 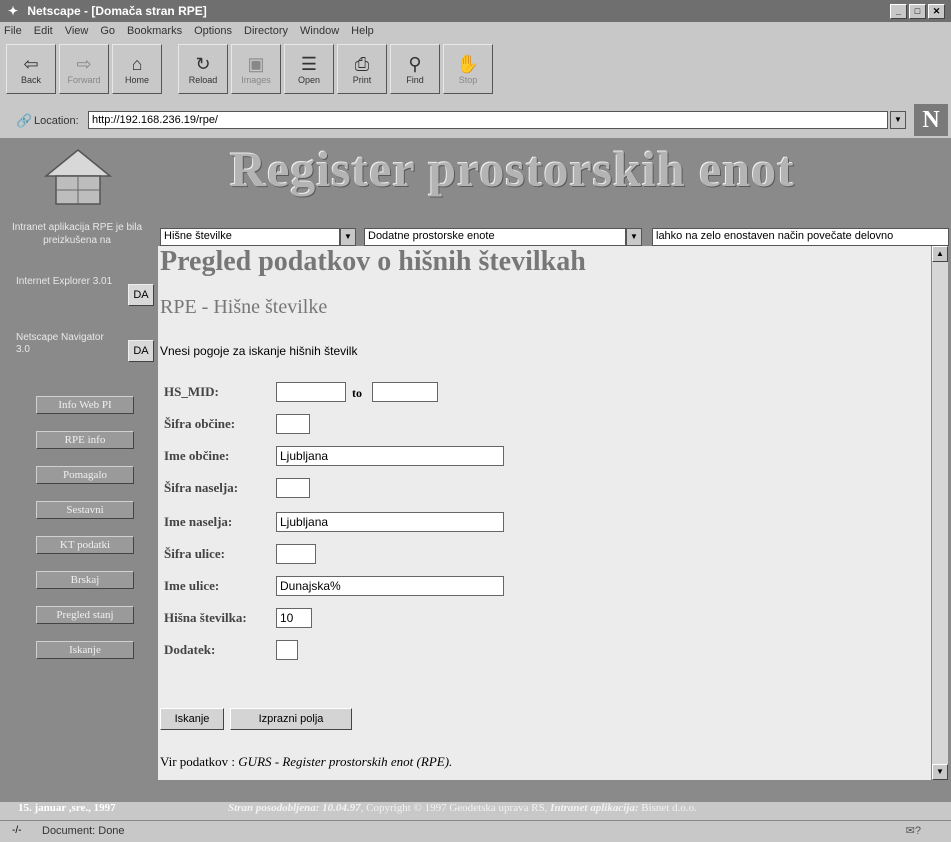 What do you see at coordinates (291, 719) in the screenshot?
I see `clear-fields-button: Izprazni polja` at bounding box center [291, 719].